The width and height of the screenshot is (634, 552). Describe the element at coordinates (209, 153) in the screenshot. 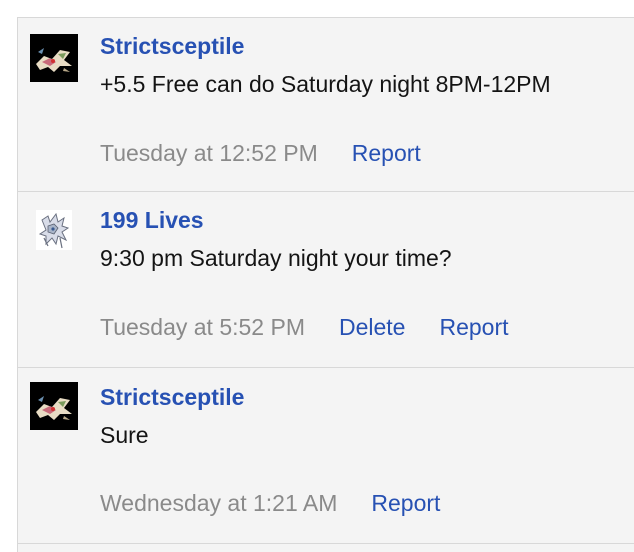

I see `comment-timestamp: Tuesday at 12:52 PM` at that location.